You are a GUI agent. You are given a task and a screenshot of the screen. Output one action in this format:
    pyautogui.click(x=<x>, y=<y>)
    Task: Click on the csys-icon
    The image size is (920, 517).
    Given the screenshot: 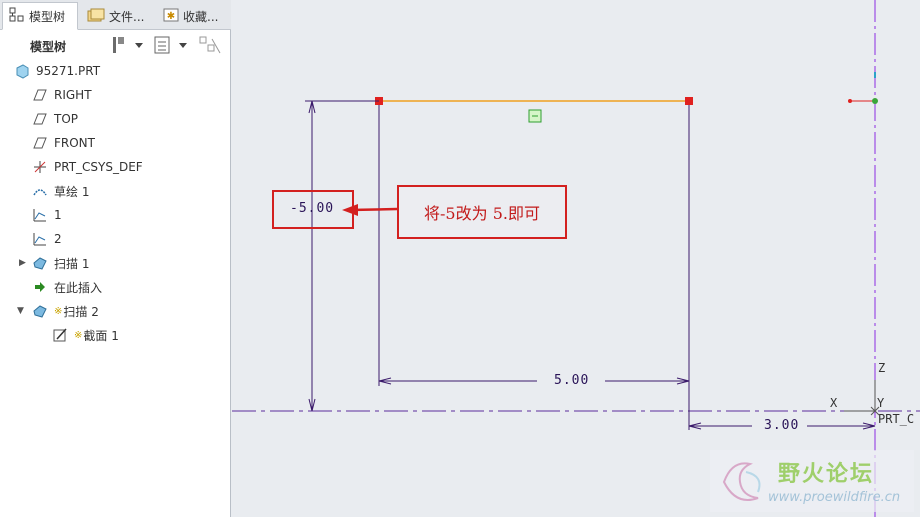 What is the action you would take?
    pyautogui.click(x=40, y=167)
    